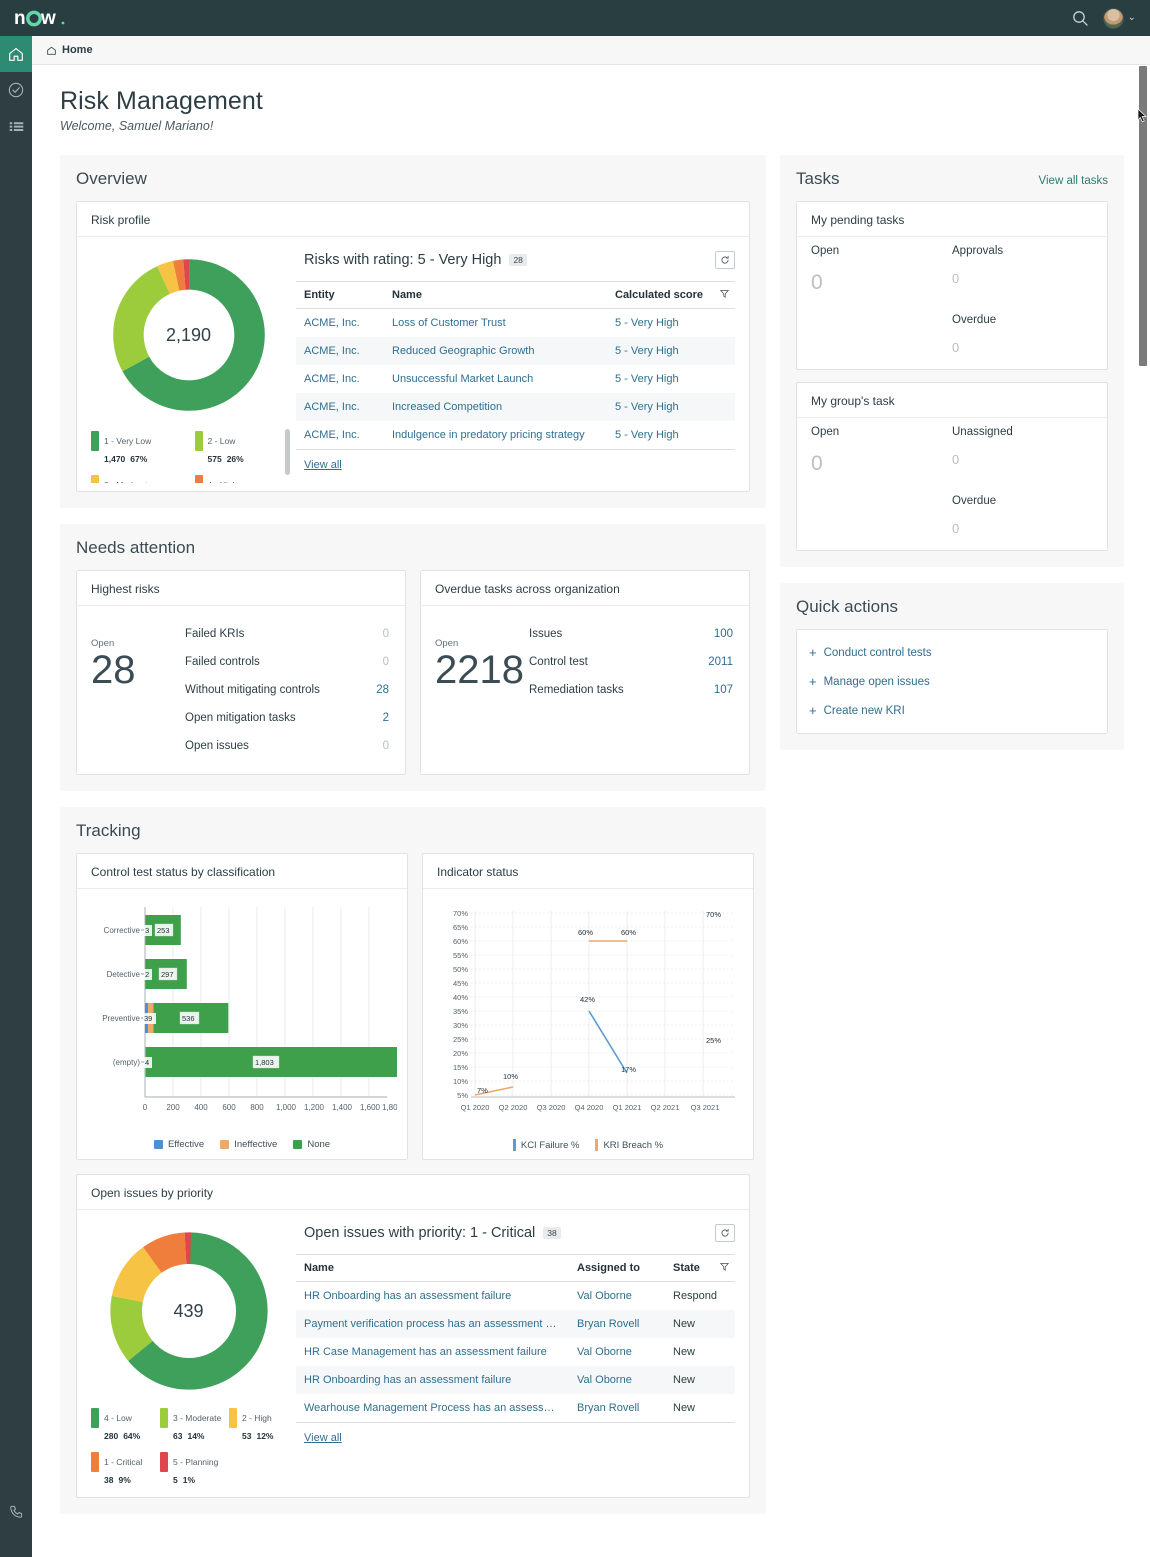 This screenshot has width=1150, height=1557. What do you see at coordinates (118, 1418) in the screenshot?
I see `legend-label: 4 - Low` at bounding box center [118, 1418].